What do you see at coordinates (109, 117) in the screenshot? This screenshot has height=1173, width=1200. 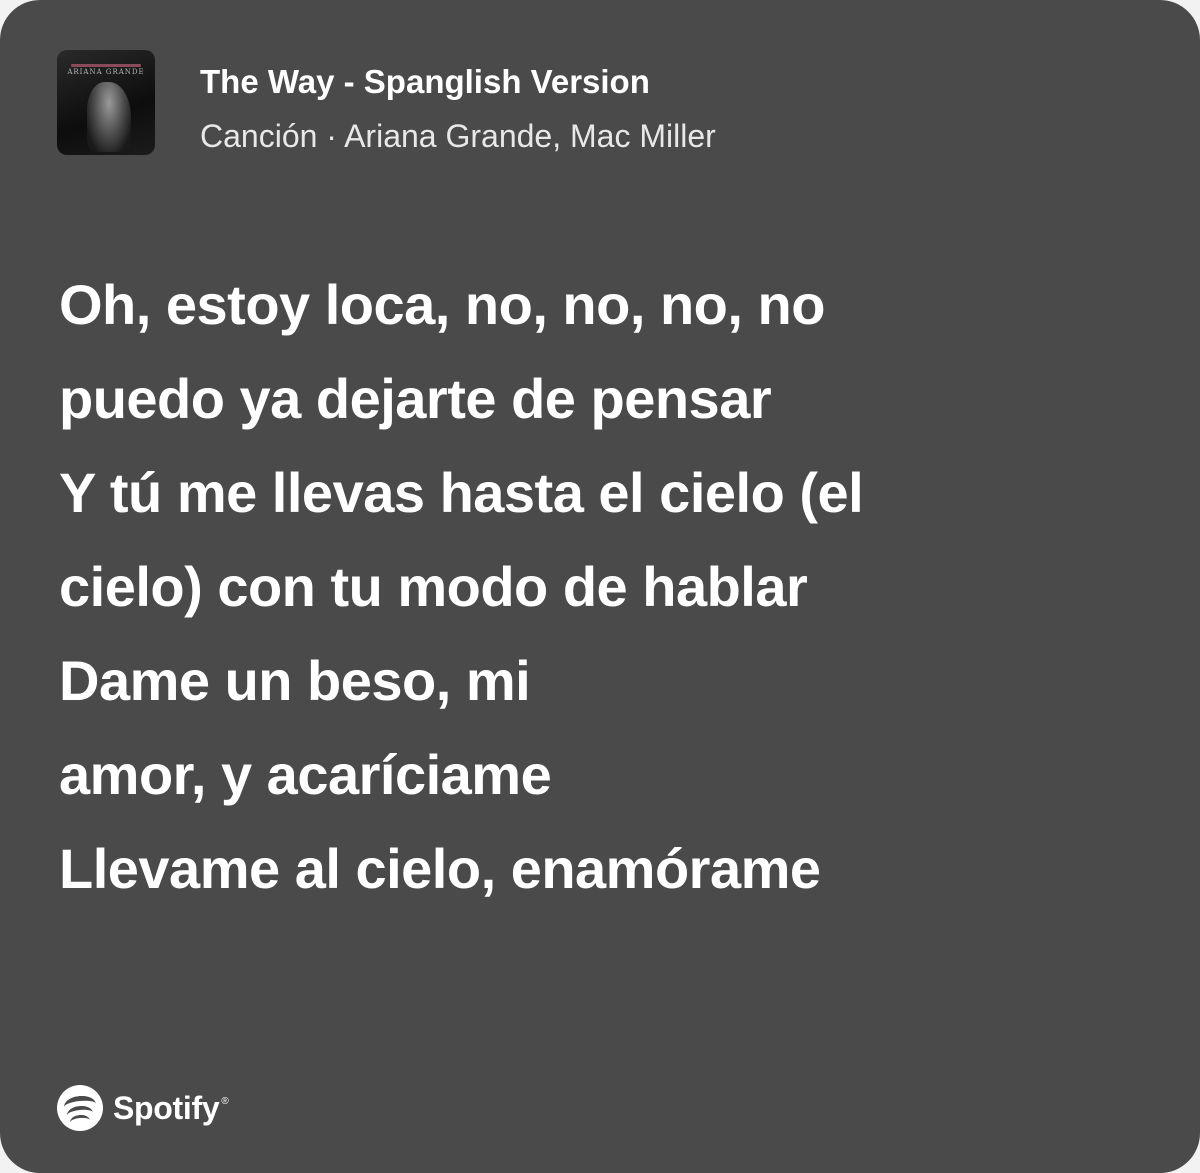 I see `album-cover-figure` at bounding box center [109, 117].